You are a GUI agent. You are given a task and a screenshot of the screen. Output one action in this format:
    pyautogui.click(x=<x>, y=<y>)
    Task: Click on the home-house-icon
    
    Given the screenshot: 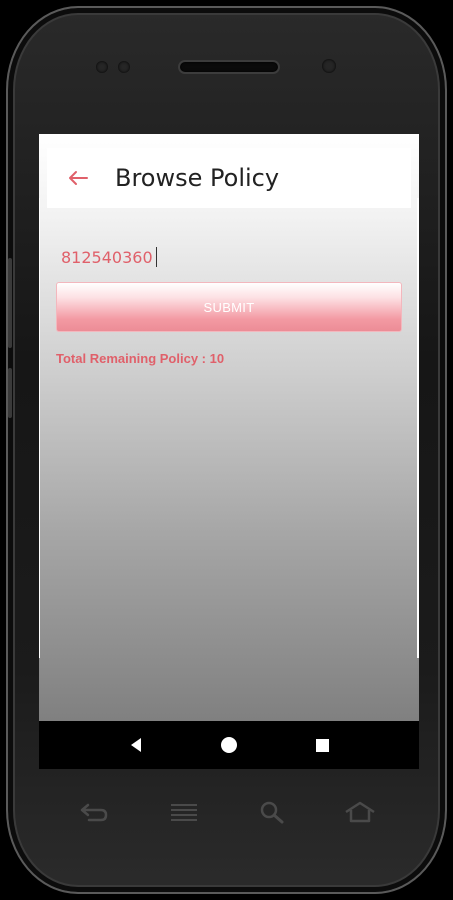 What is the action you would take?
    pyautogui.click(x=360, y=812)
    